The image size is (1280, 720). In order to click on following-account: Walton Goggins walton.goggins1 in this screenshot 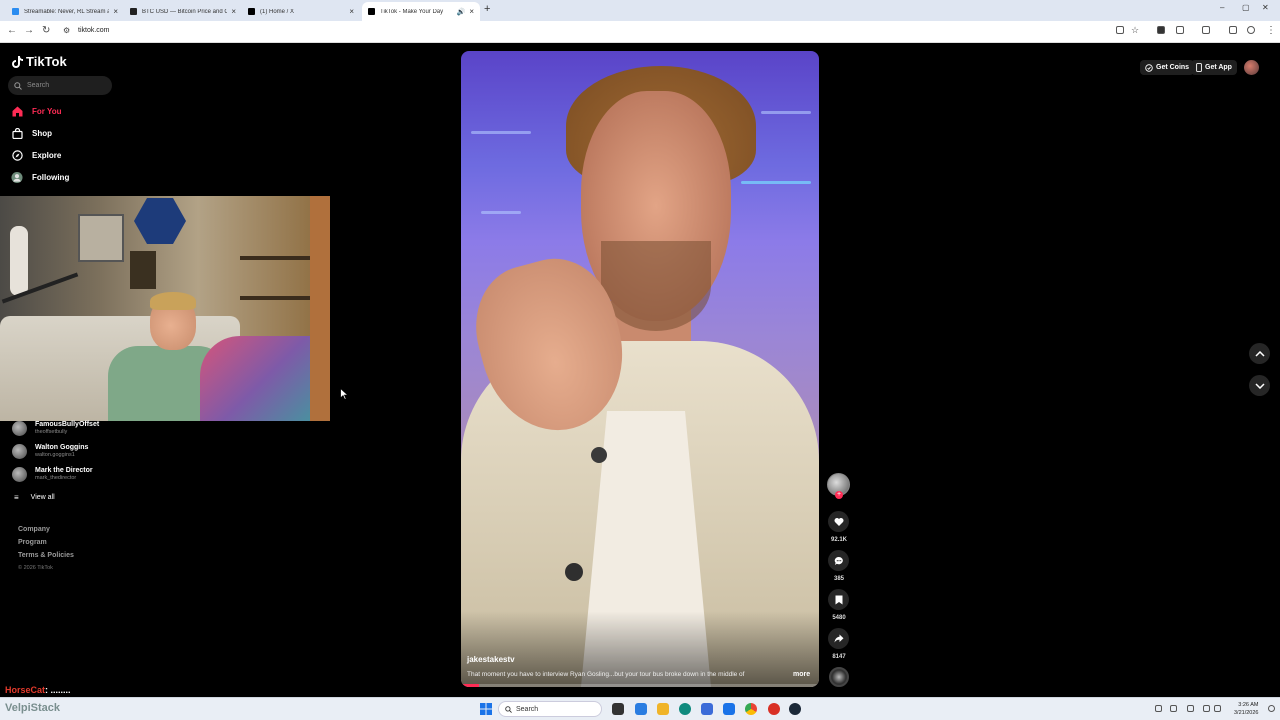, I will do `click(50, 451)`.